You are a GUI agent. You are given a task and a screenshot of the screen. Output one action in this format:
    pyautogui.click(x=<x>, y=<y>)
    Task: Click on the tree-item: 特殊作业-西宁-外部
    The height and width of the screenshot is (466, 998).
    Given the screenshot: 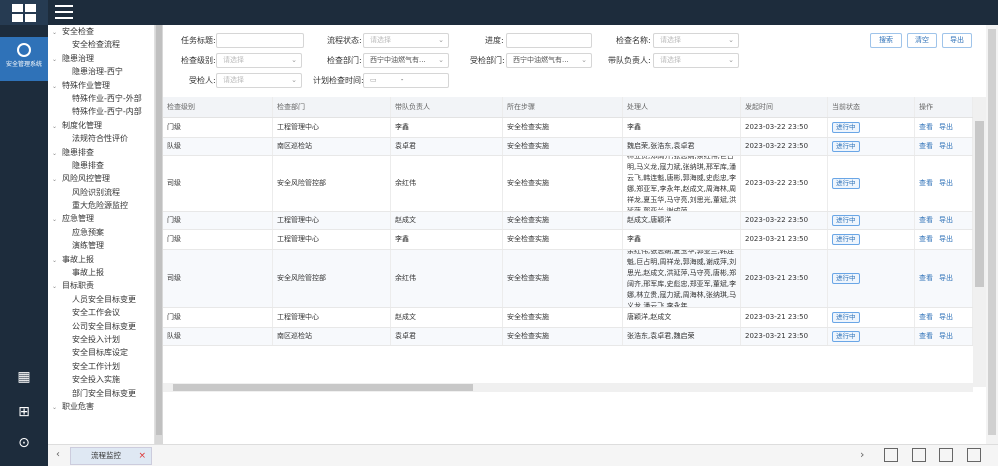 What is the action you would take?
    pyautogui.click(x=101, y=98)
    